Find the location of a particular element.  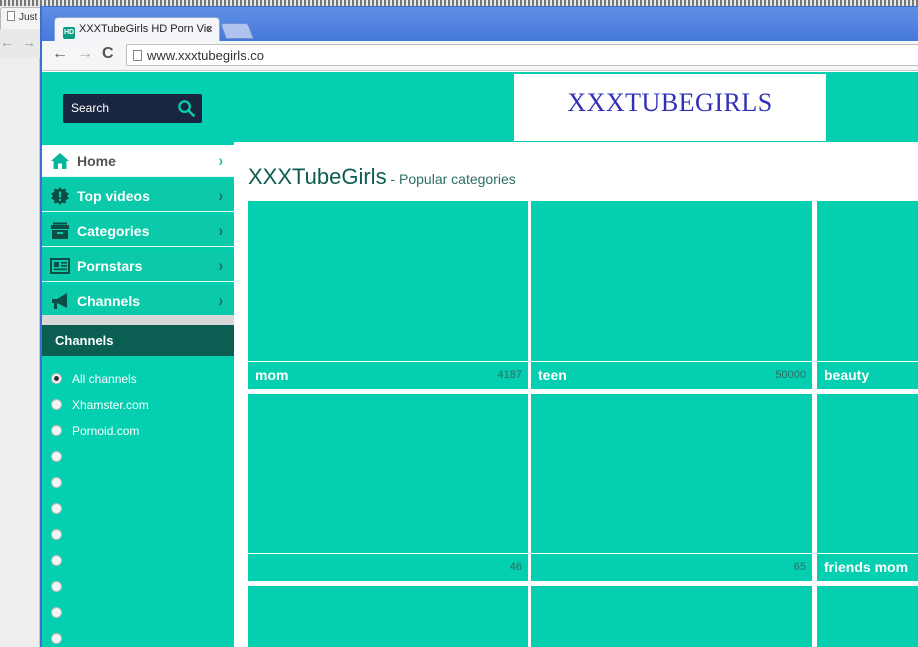

category-count: 65 is located at coordinates (799, 567).